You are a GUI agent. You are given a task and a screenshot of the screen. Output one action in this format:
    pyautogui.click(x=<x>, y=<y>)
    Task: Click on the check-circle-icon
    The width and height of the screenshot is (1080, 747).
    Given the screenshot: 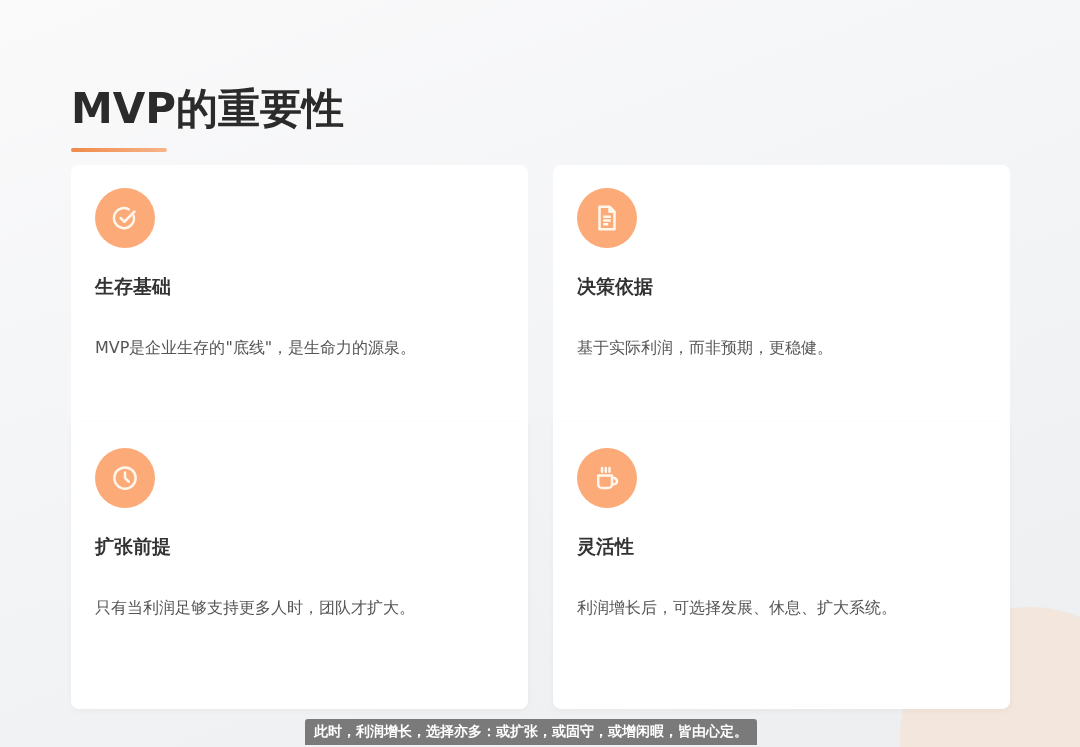 What is the action you would take?
    pyautogui.click(x=125, y=218)
    